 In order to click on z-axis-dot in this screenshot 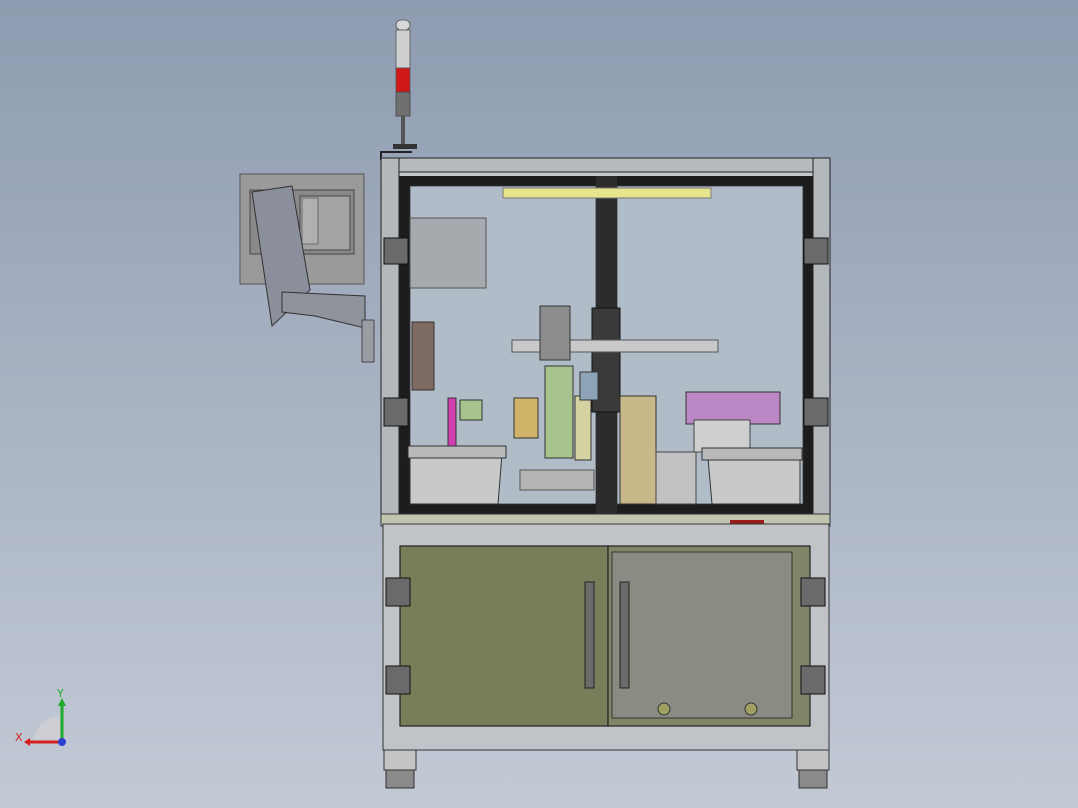, I will do `click(62, 742)`.